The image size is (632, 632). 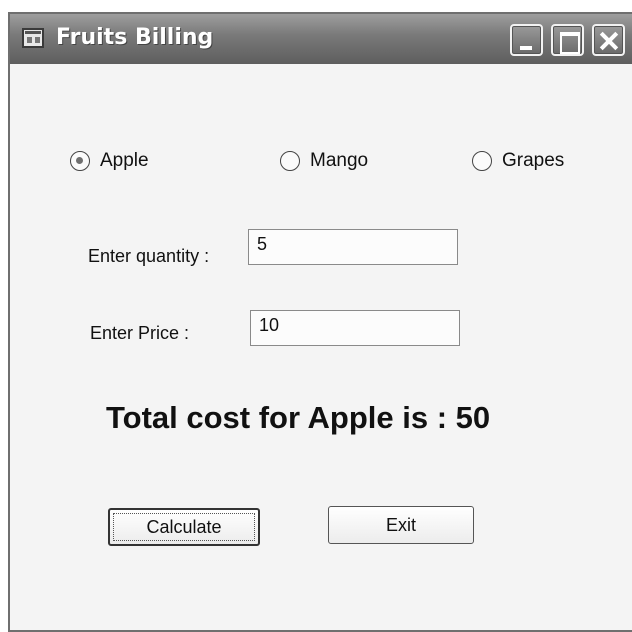 I want to click on radio-checked-icon, so click(x=80, y=161).